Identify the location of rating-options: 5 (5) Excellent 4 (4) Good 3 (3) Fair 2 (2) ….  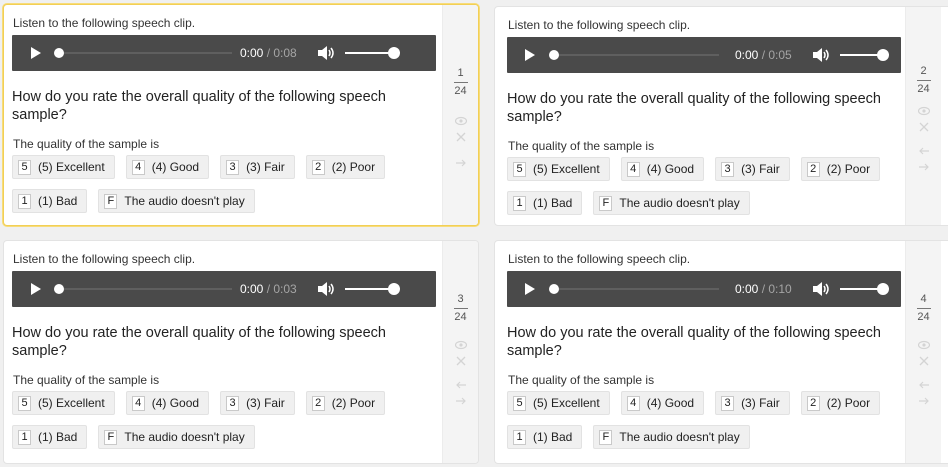
(717, 191).